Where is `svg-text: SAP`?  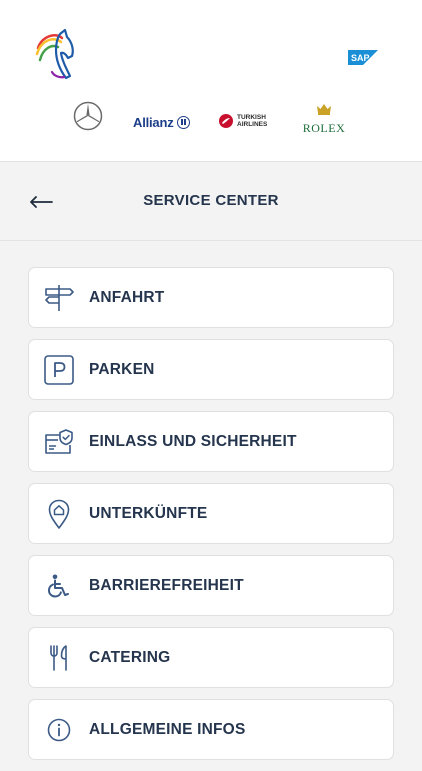
svg-text: SAP is located at coordinates (360, 58).